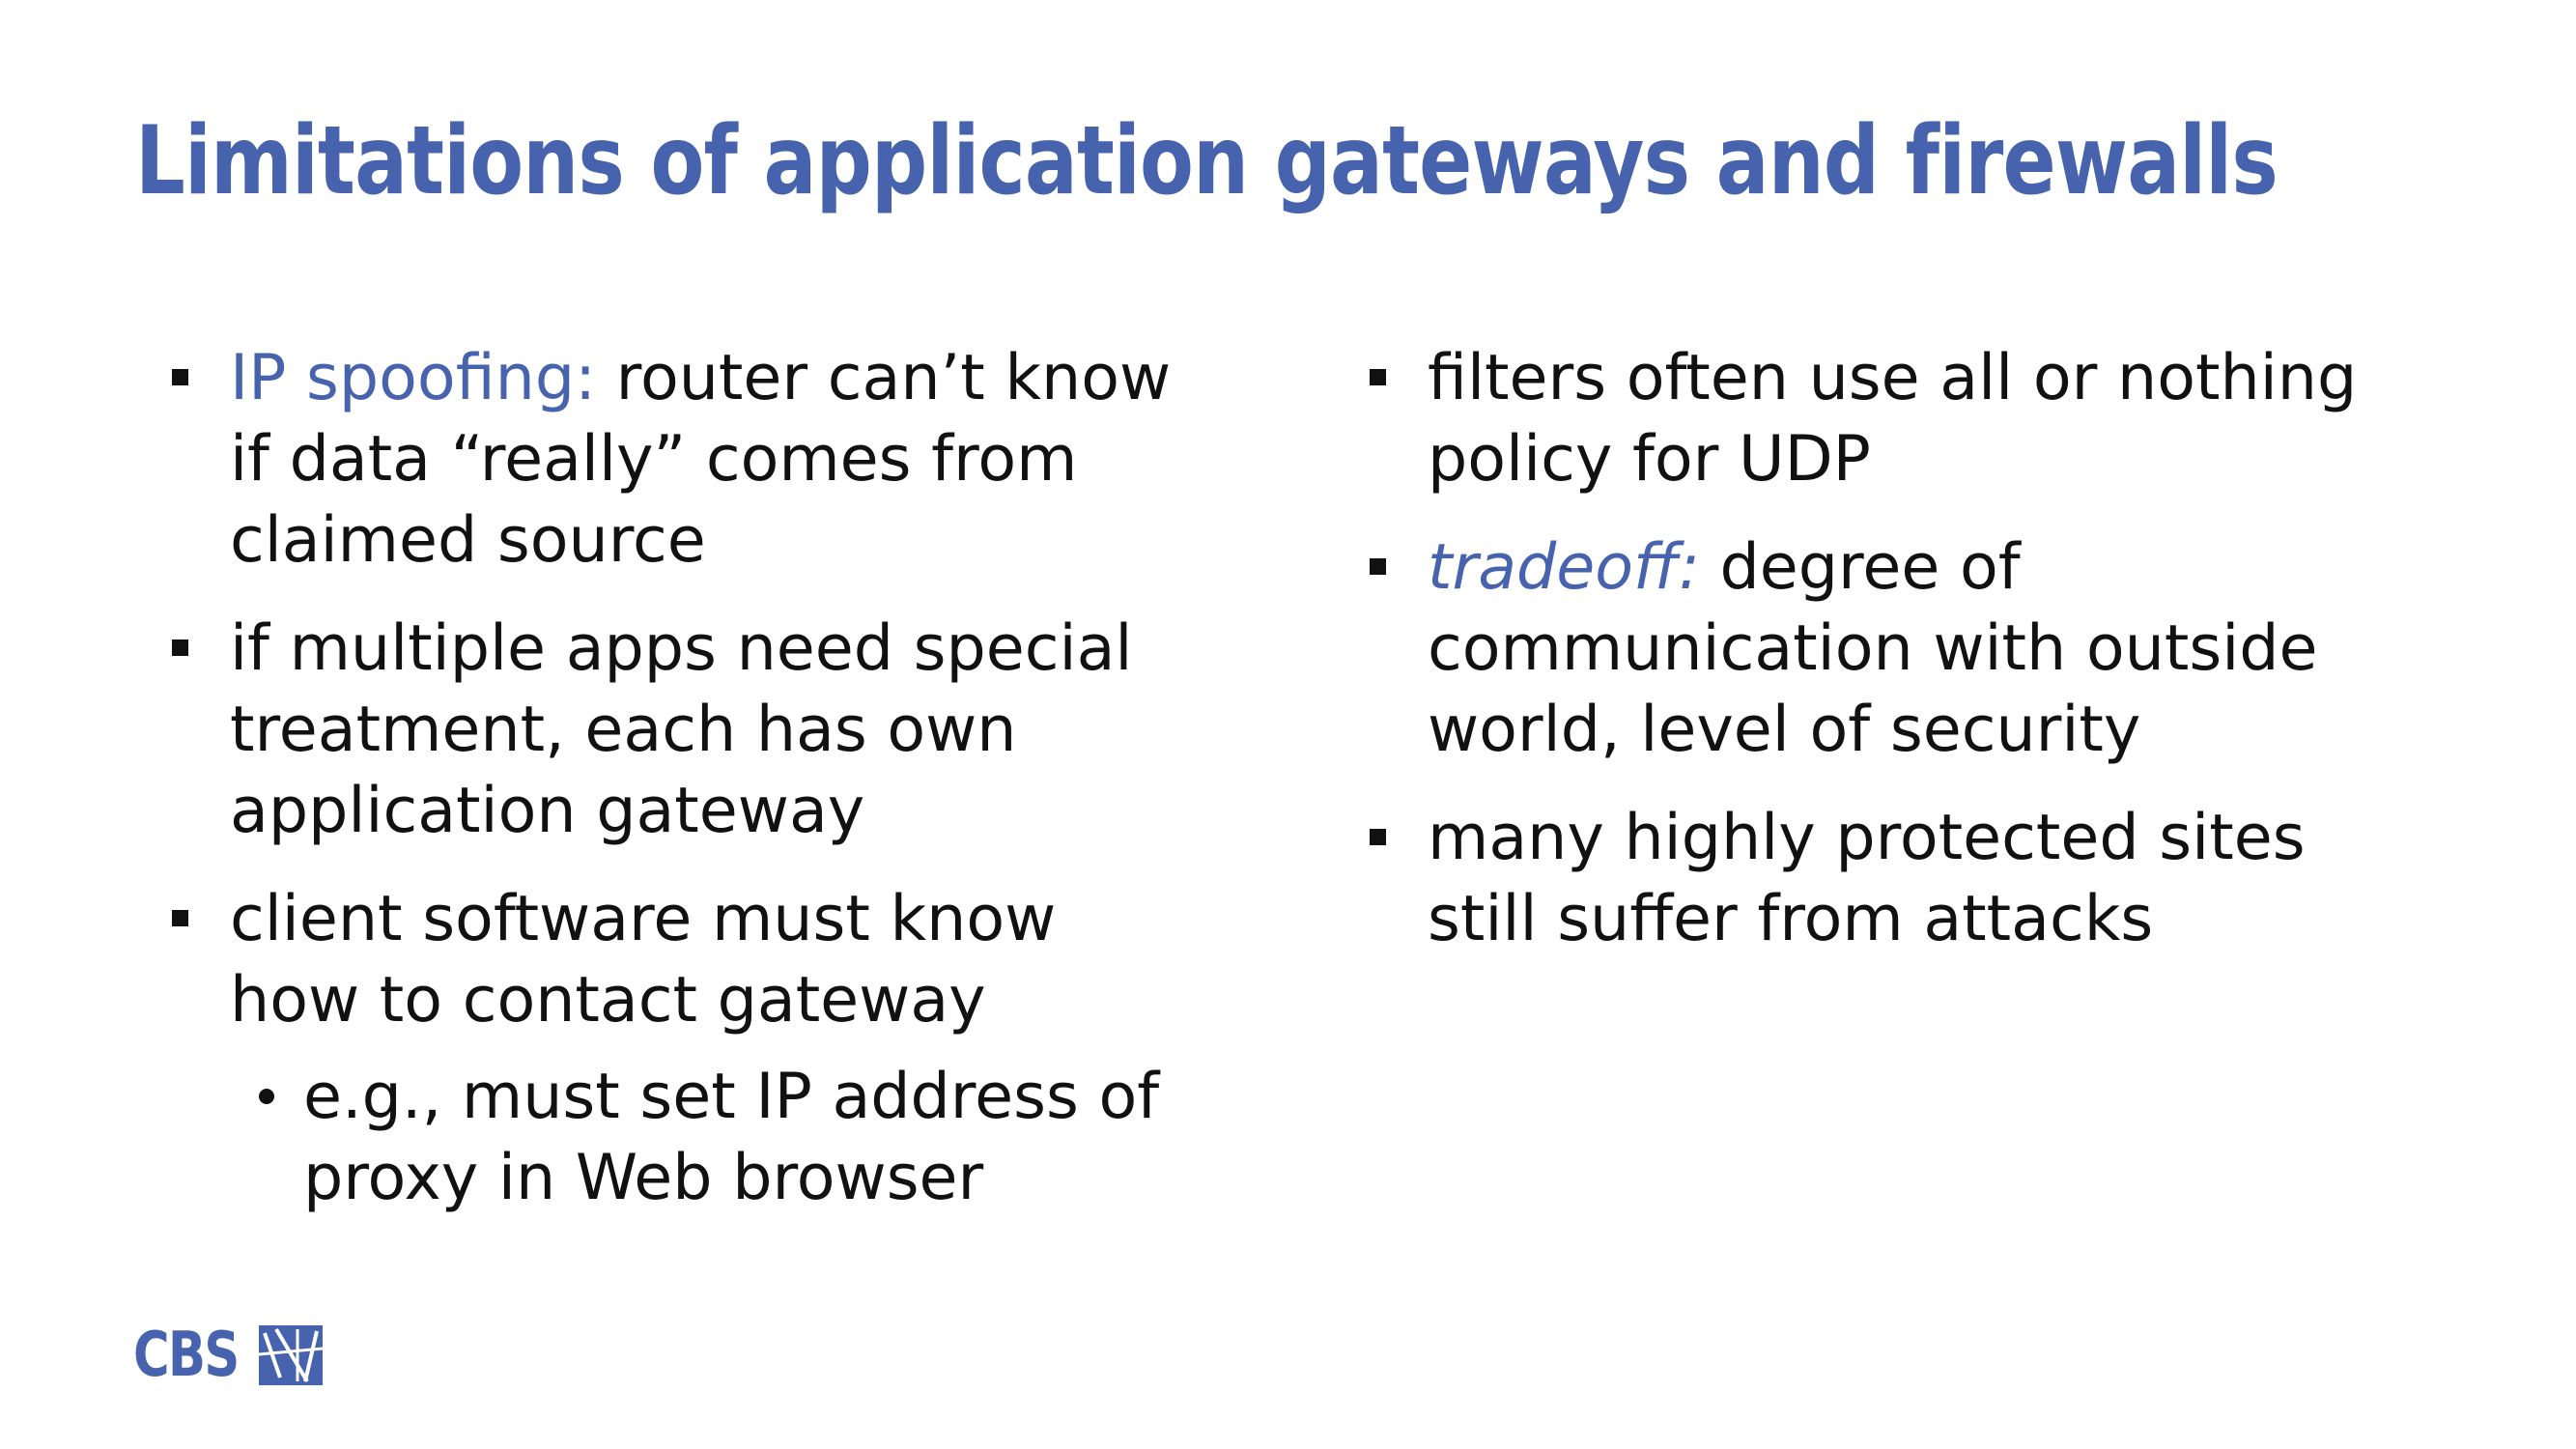 The image size is (2576, 1449). Describe the element at coordinates (1860, 567) in the screenshot. I see `bullet-line-text: degree of` at that location.